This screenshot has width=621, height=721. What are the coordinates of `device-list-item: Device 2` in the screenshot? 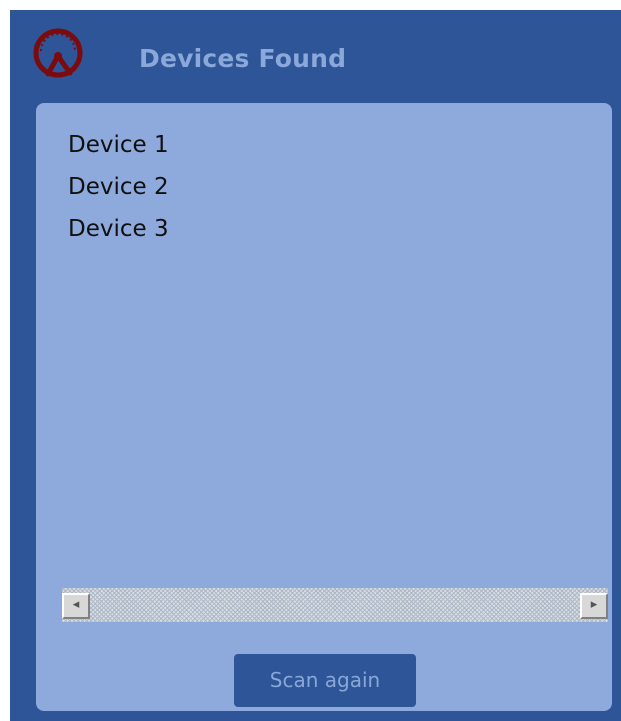 It's located at (118, 192).